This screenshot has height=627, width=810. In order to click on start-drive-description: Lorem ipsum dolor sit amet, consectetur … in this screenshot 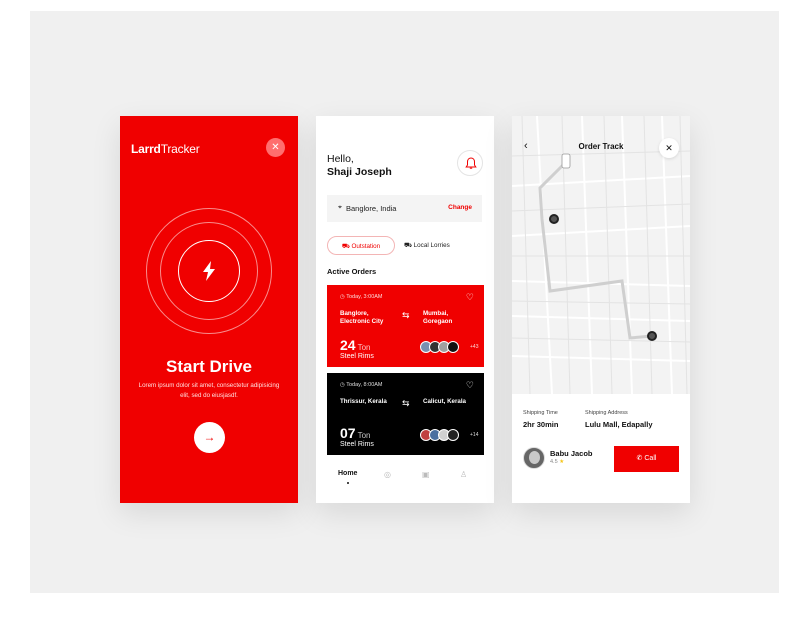, I will do `click(209, 390)`.